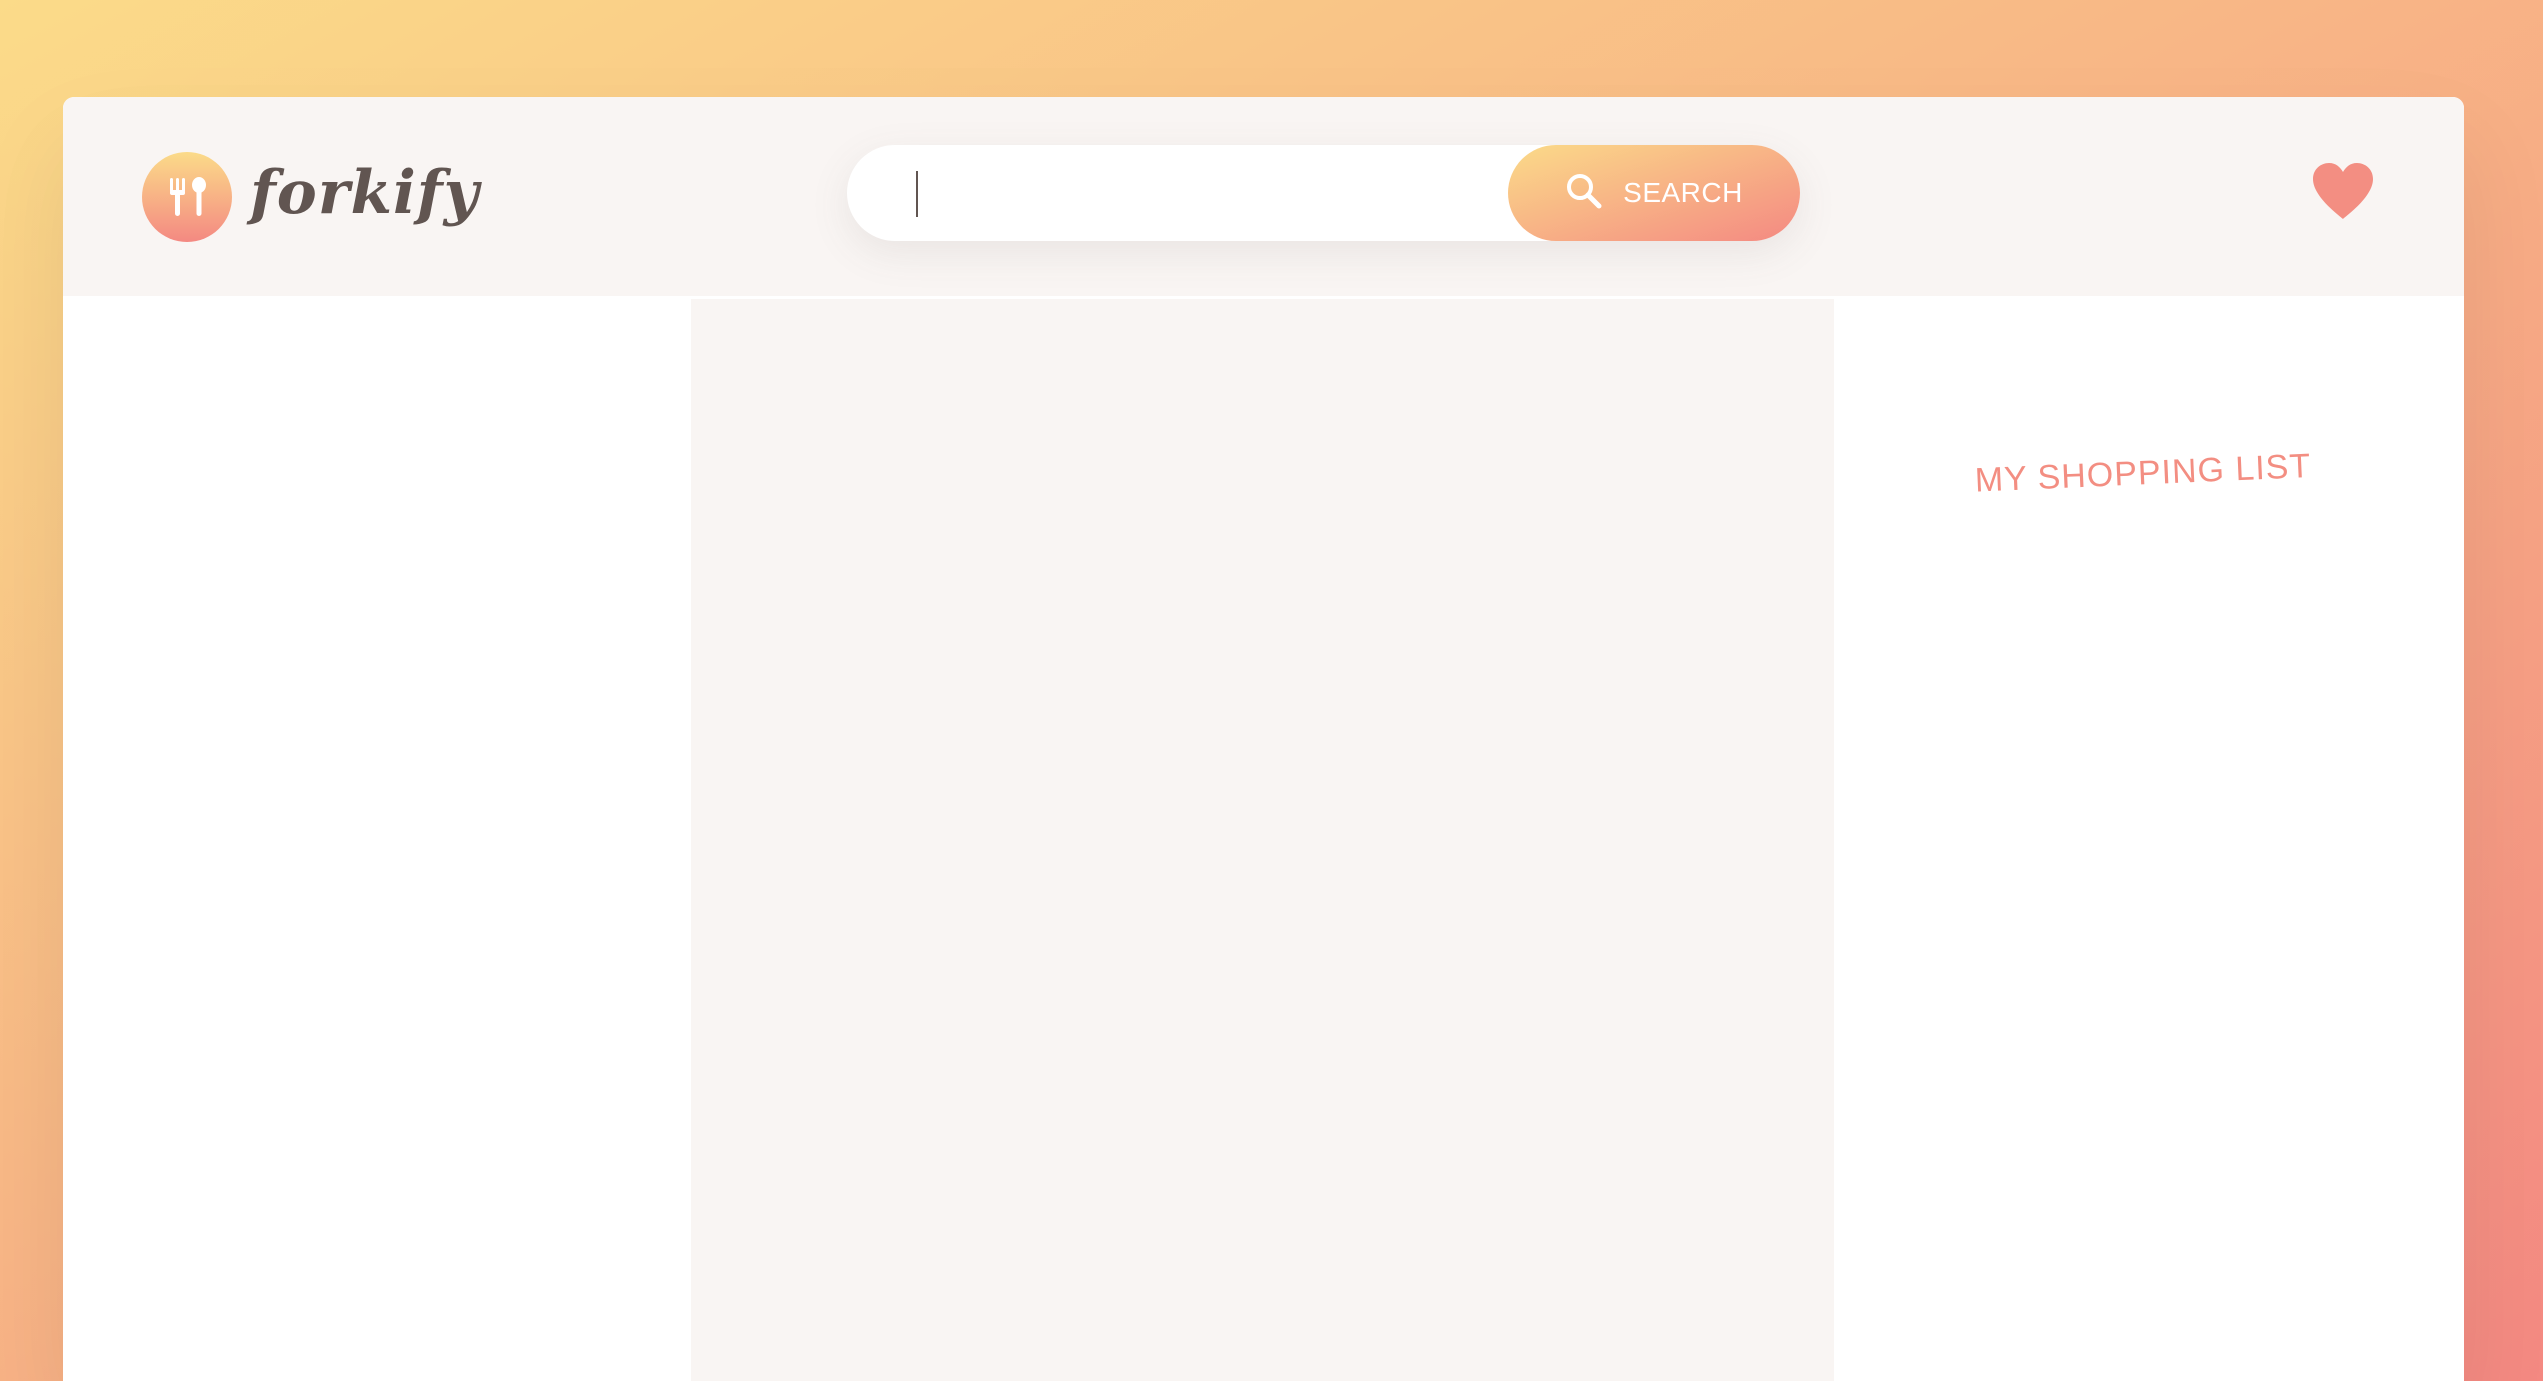  Describe the element at coordinates (1323, 193) in the screenshot. I see `search-form: SEARCH` at that location.